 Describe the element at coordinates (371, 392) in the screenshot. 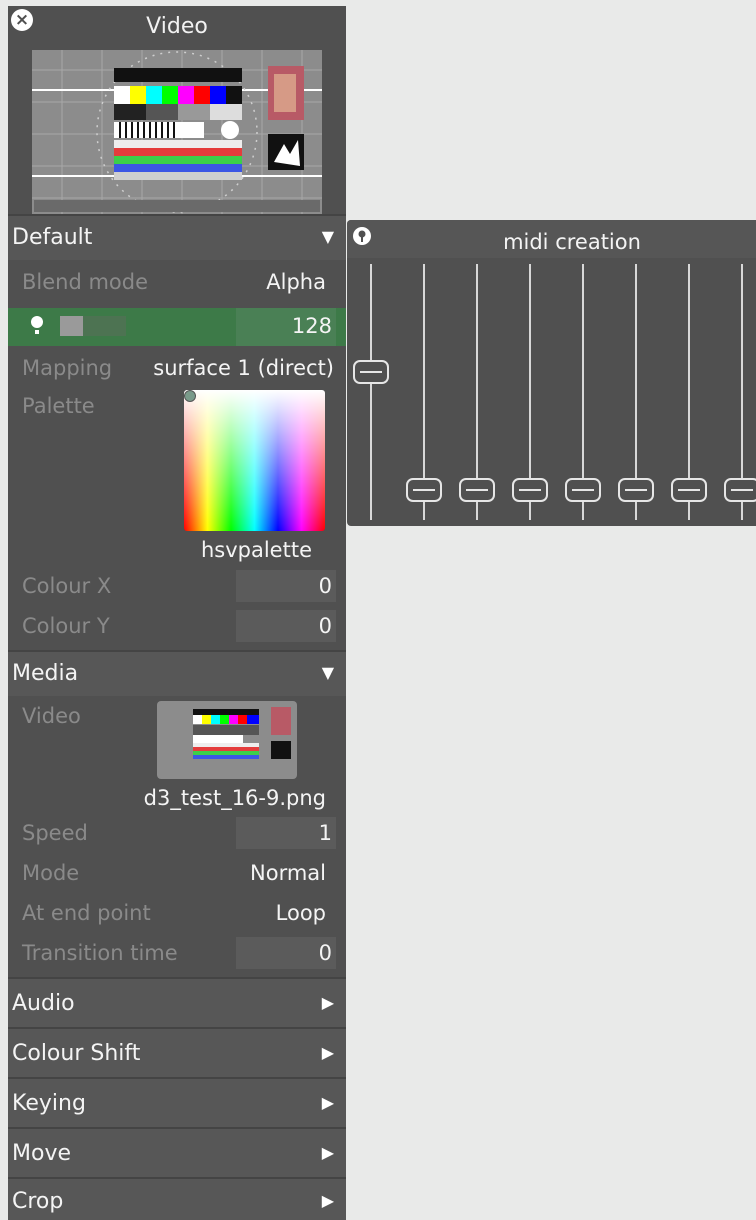

I see `fader-track` at that location.